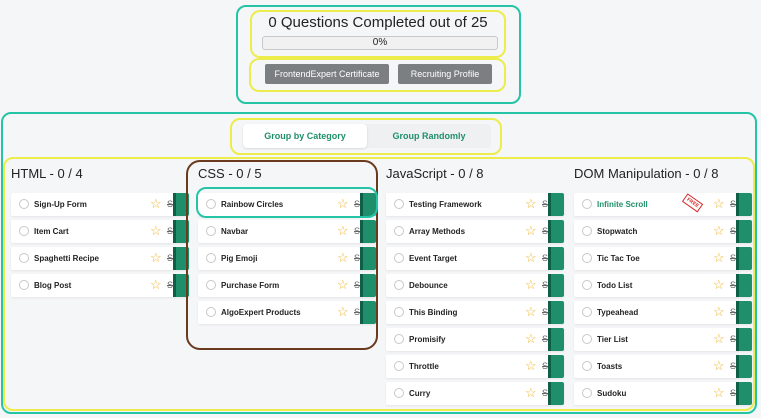  I want to click on group-by-category-button: Group by Category, so click(305, 136).